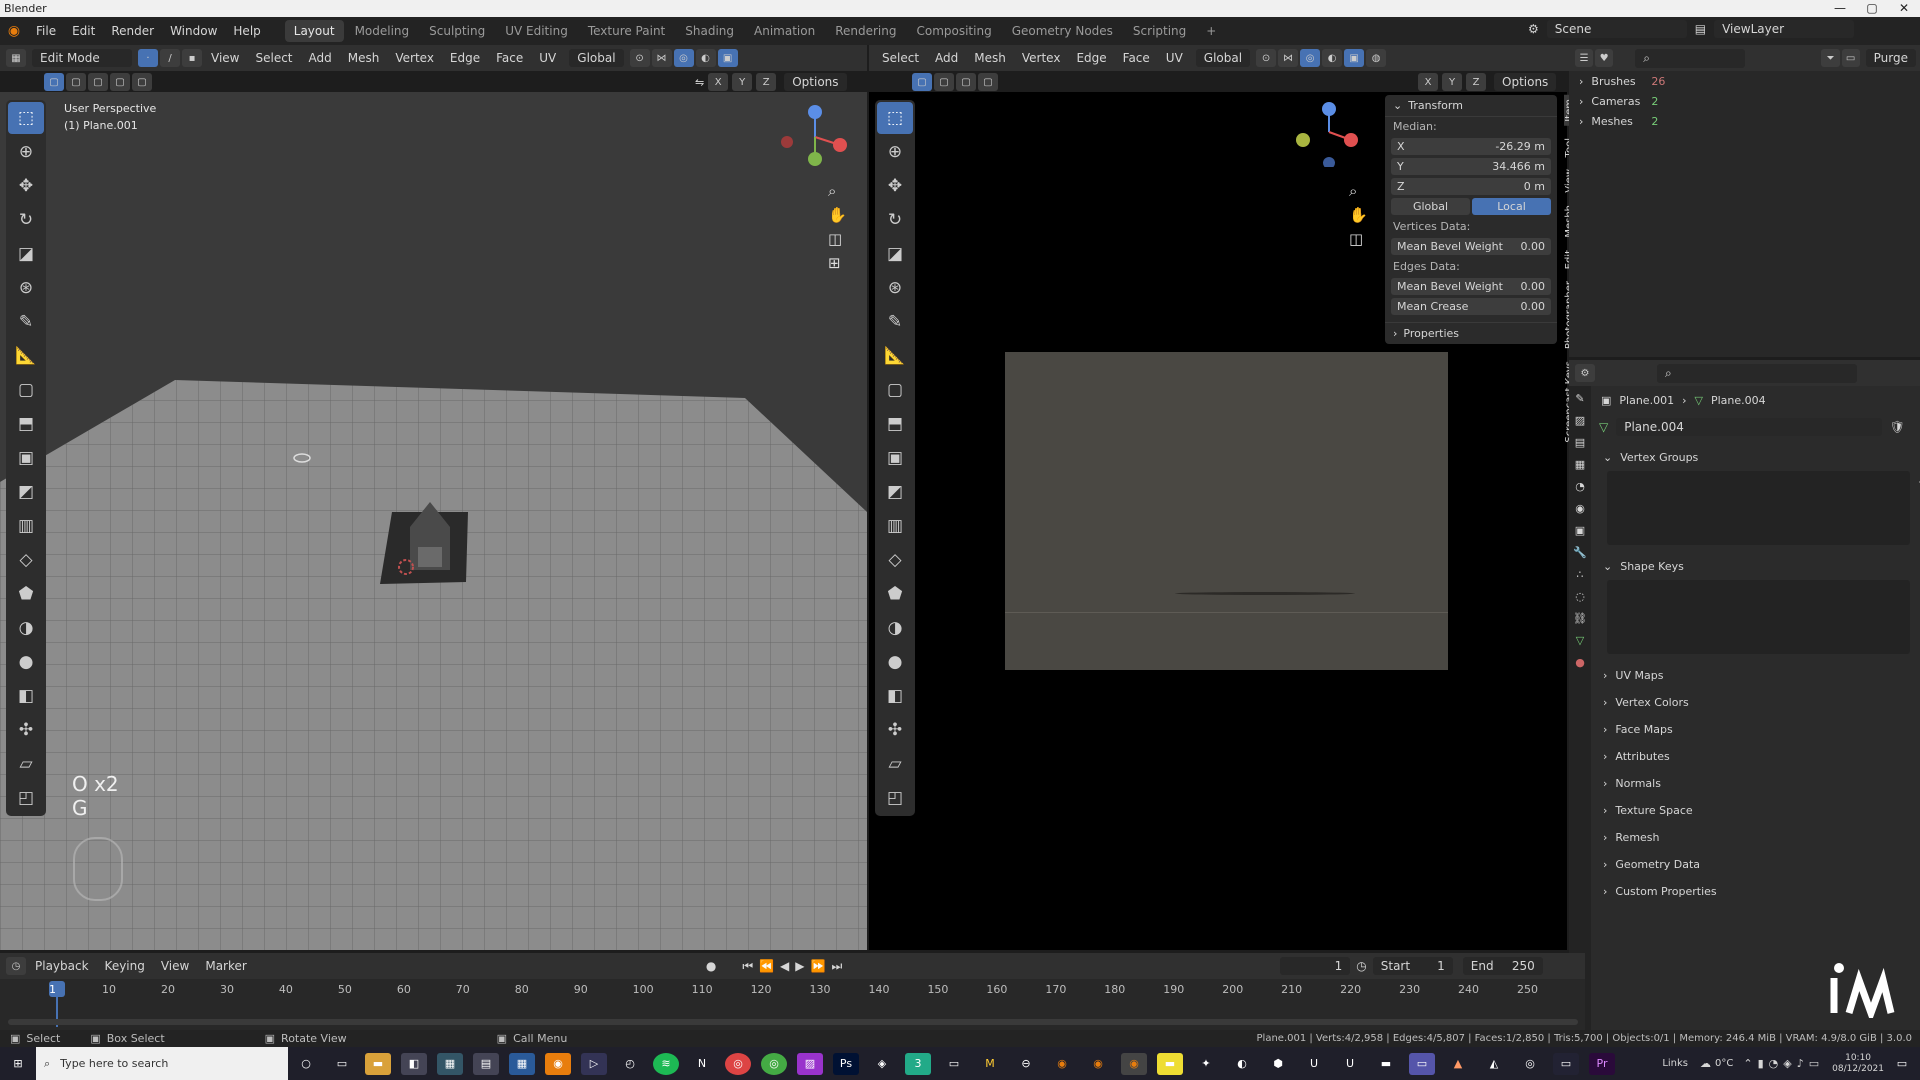  Describe the element at coordinates (718, 82) in the screenshot. I see `axis-x-toggle: X` at that location.